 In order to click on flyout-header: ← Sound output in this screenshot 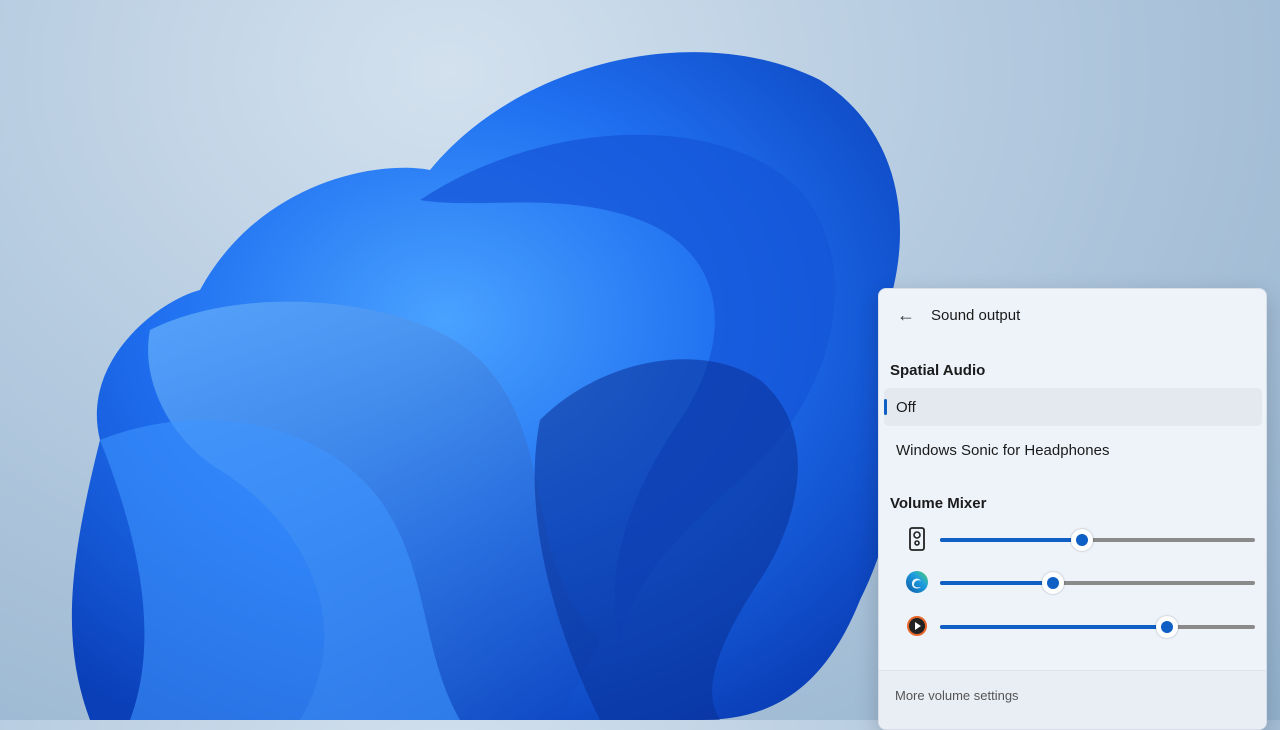, I will do `click(958, 315)`.